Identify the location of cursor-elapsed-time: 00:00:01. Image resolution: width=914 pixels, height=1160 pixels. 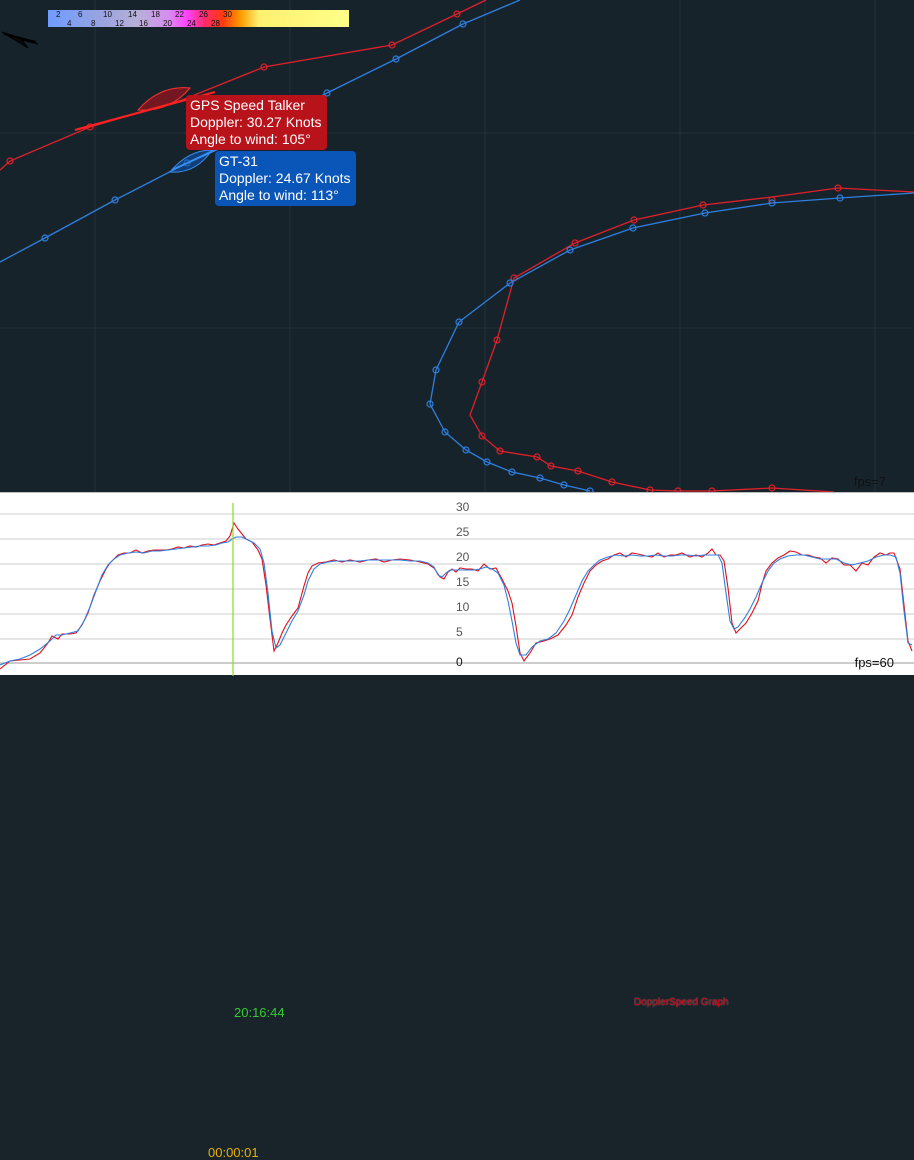
(233, 1152).